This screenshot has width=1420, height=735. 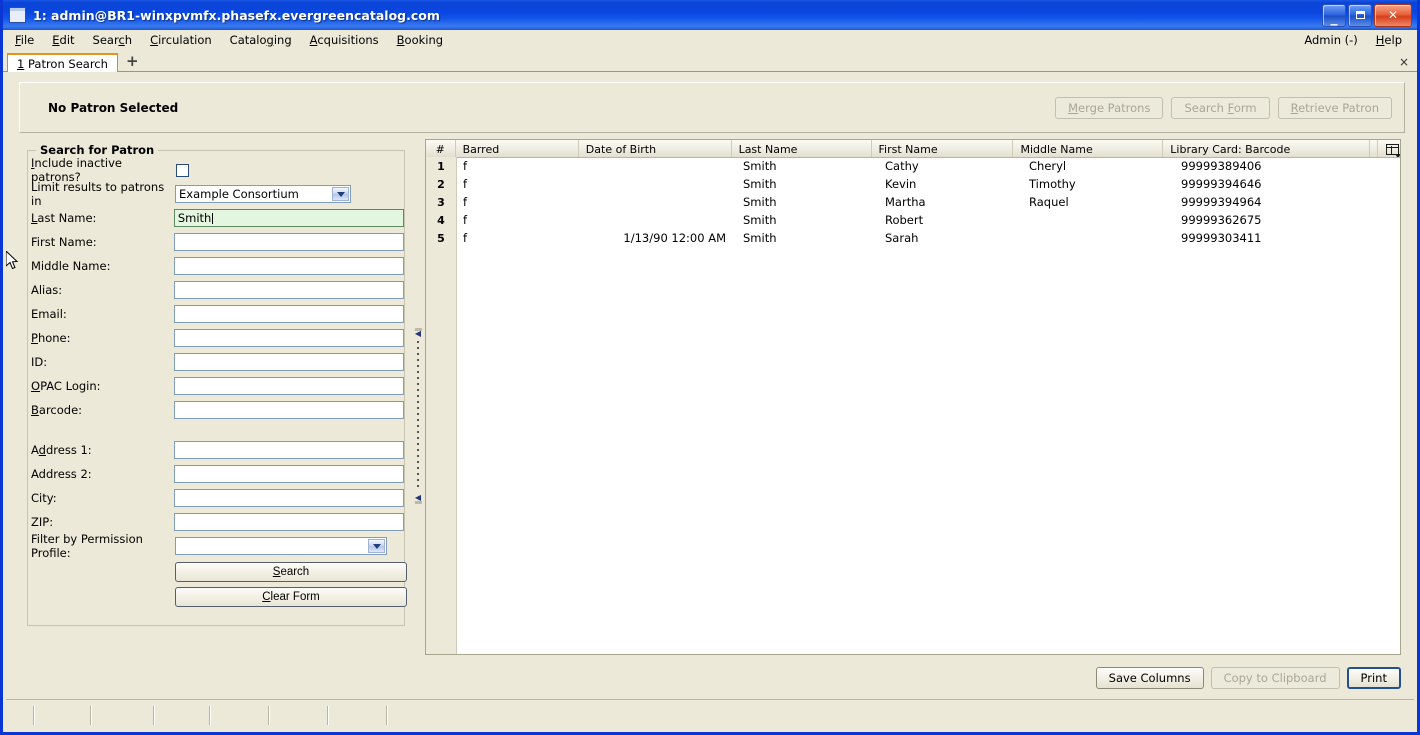 I want to click on minimize-button: _, so click(x=1334, y=15).